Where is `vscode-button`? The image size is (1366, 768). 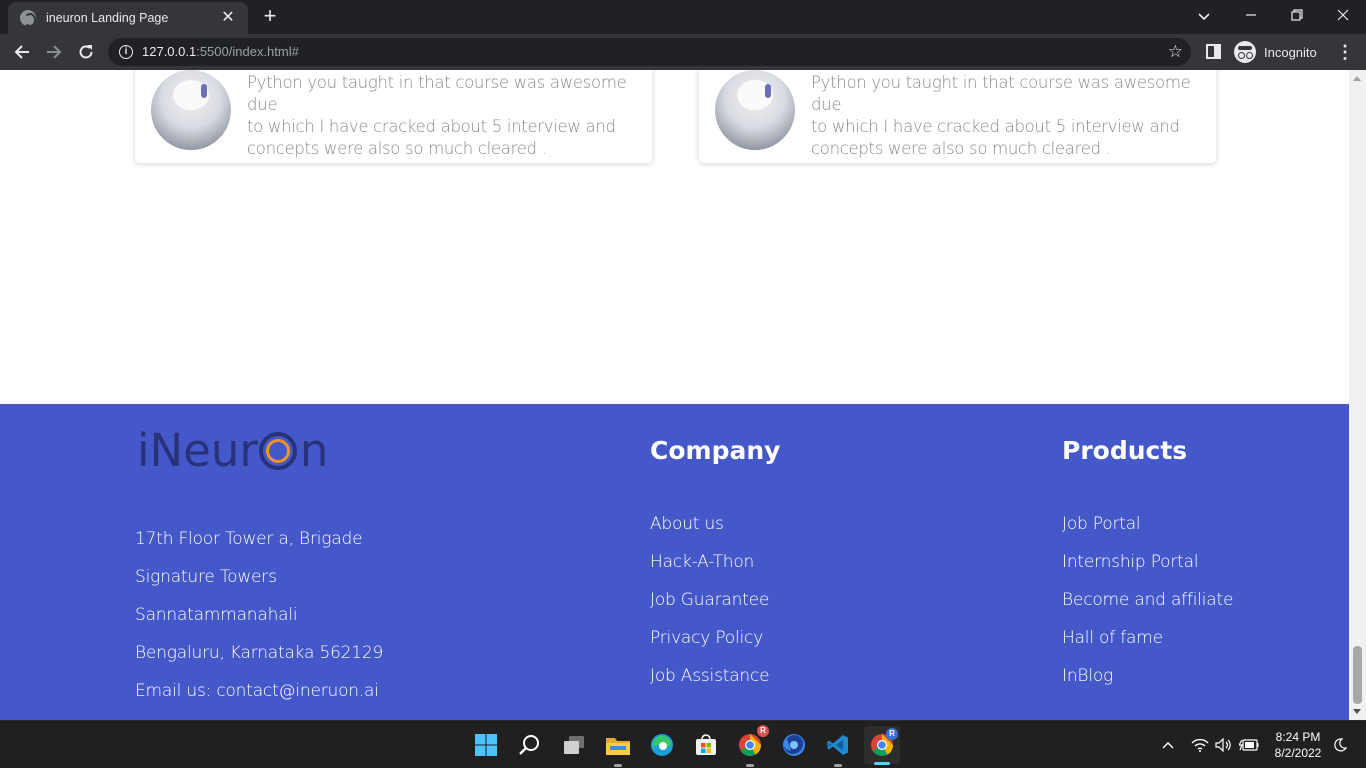
vscode-button is located at coordinates (838, 748).